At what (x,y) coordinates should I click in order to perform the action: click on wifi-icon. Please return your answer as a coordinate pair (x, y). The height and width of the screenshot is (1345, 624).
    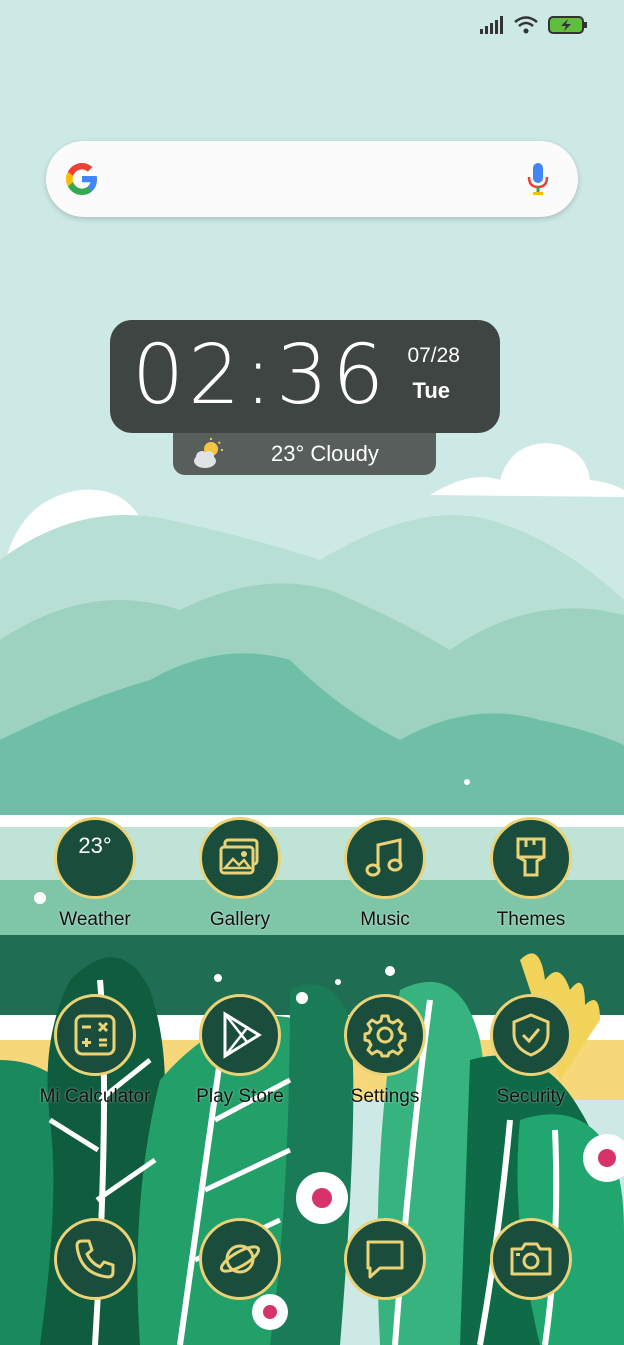
    Looking at the image, I should click on (526, 25).